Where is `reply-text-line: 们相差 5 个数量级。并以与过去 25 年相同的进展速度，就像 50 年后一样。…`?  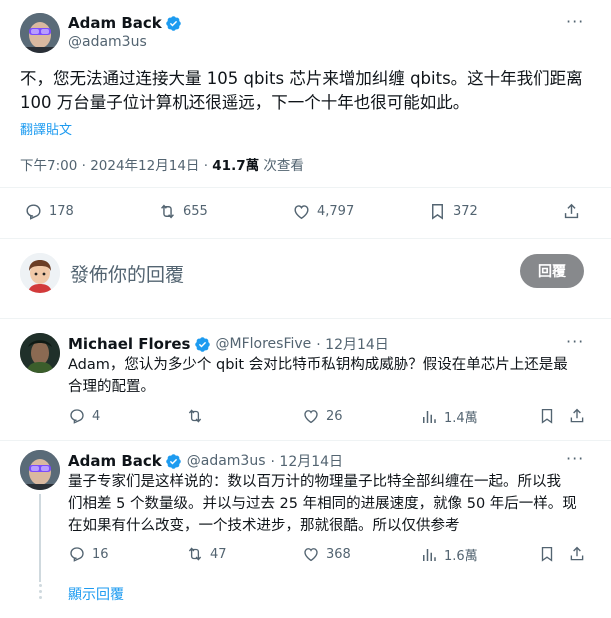
reply-text-line: 们相差 5 个数量级。并以与过去 25 年相同的进展速度，就像 50 年后一样。… is located at coordinates (322, 504).